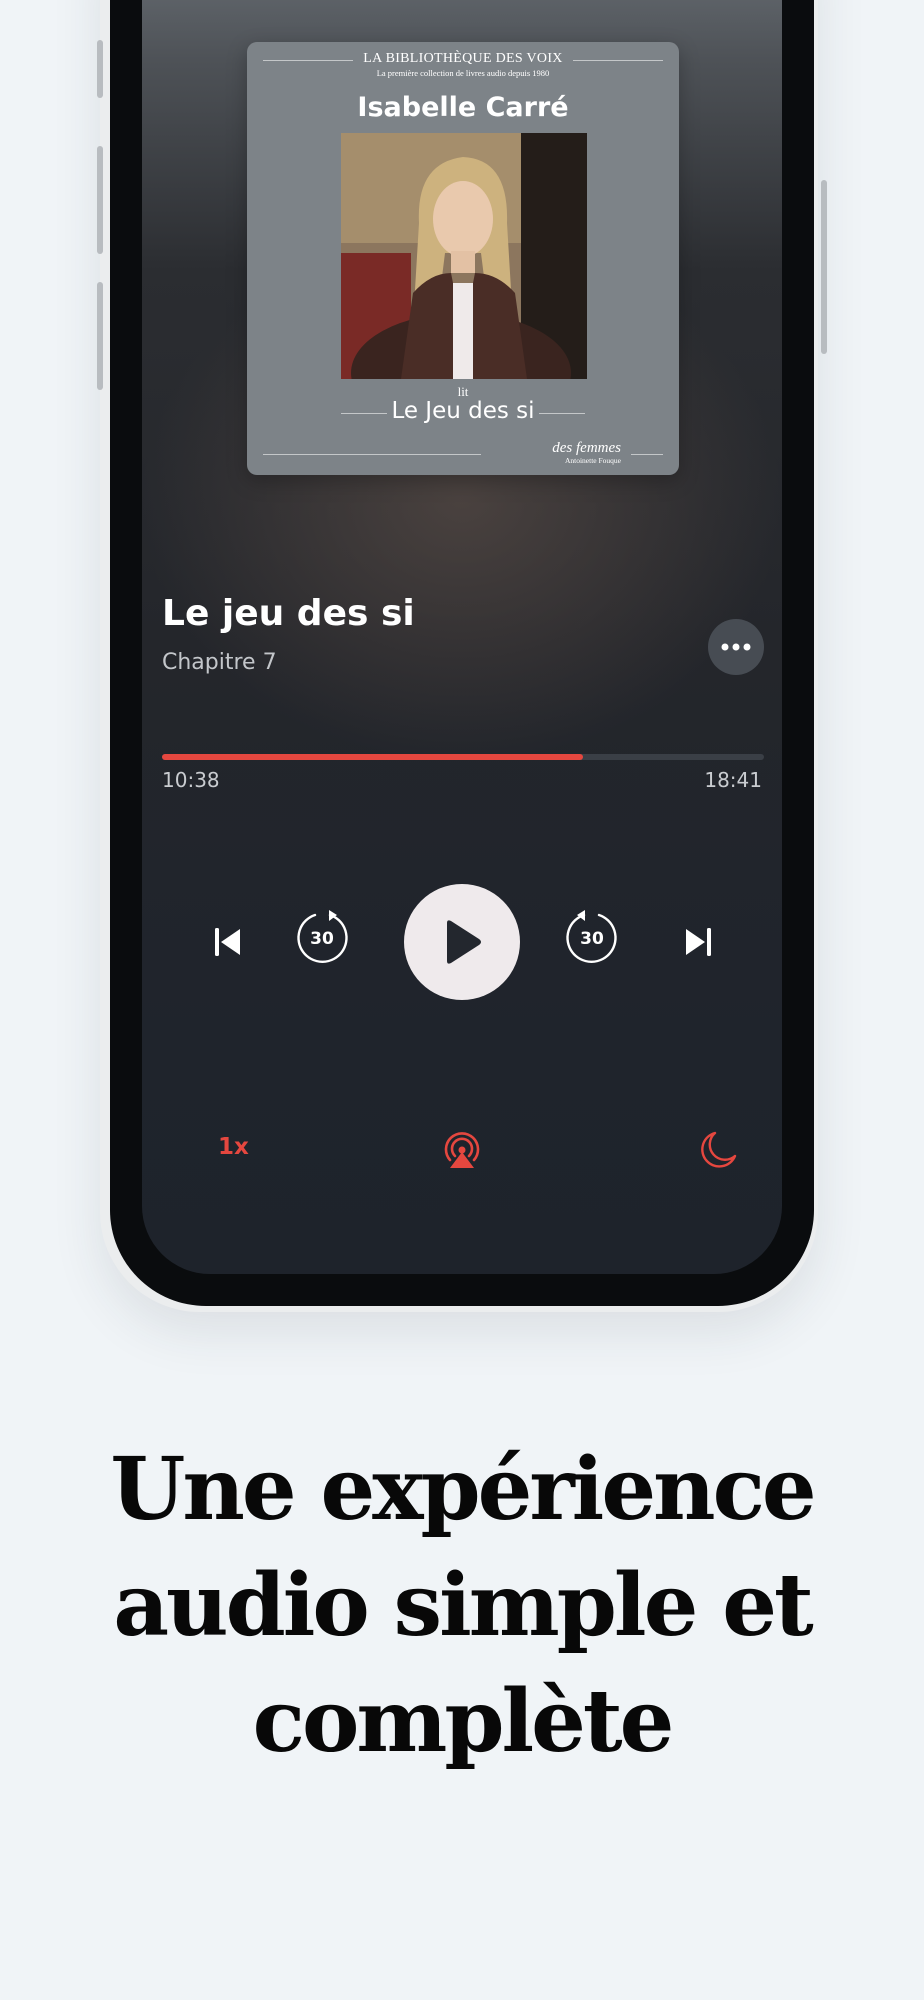 The width and height of the screenshot is (924, 2000). I want to click on airplay-button, so click(462, 1150).